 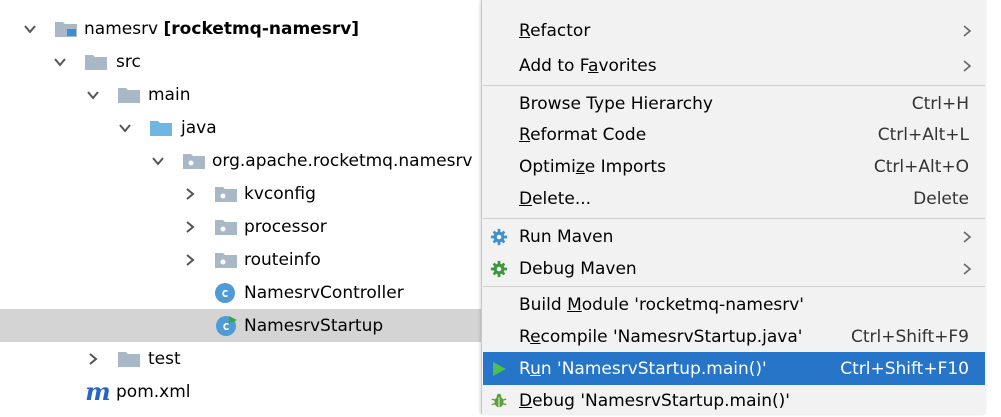 What do you see at coordinates (921, 166) in the screenshot?
I see `shortcut-label: Ctrl+Alt+O` at bounding box center [921, 166].